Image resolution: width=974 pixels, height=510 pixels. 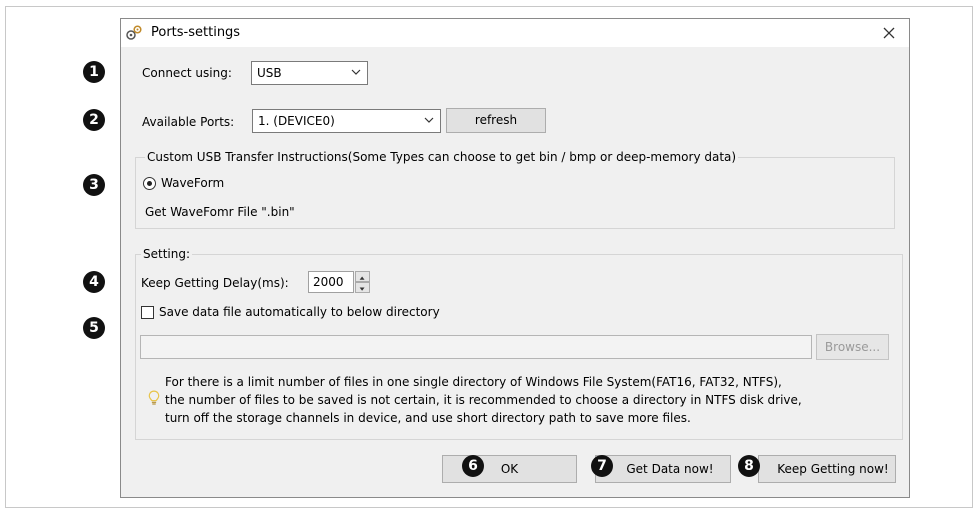 I want to click on step-badge-5: 5, so click(x=94, y=328).